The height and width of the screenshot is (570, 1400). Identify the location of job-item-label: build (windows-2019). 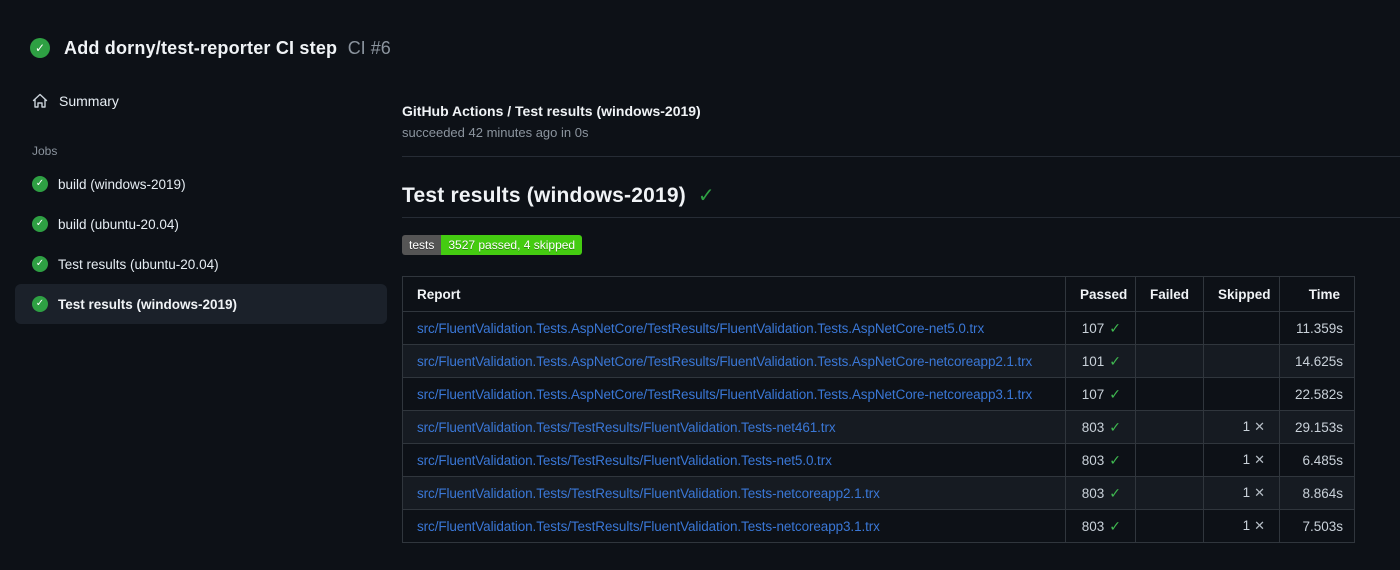
(122, 184).